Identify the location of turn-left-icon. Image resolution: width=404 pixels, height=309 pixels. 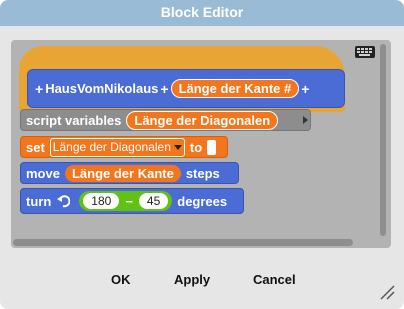
(64, 201).